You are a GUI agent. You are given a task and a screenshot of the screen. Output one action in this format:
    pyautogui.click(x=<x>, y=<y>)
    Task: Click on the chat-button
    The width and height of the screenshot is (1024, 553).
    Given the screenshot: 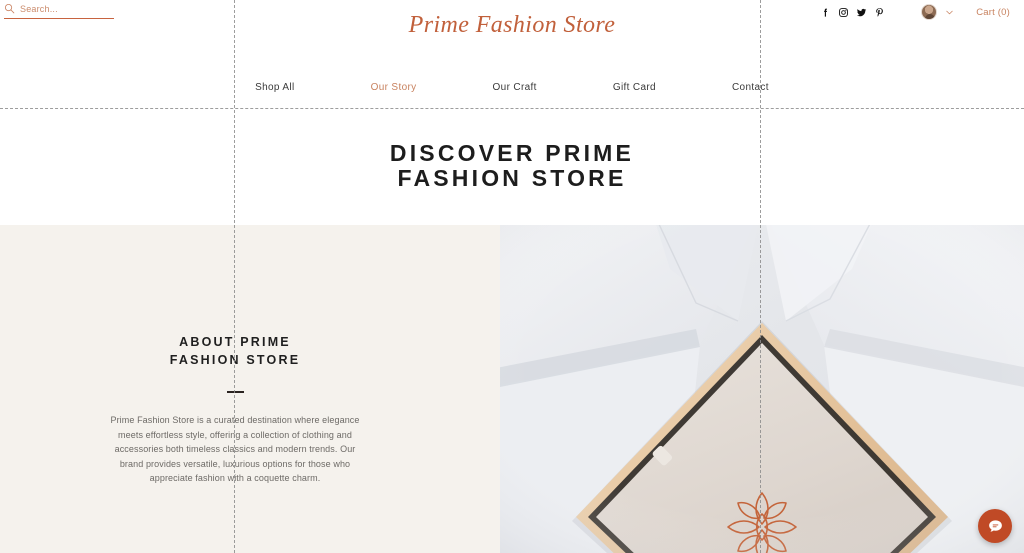 What is the action you would take?
    pyautogui.click(x=995, y=526)
    